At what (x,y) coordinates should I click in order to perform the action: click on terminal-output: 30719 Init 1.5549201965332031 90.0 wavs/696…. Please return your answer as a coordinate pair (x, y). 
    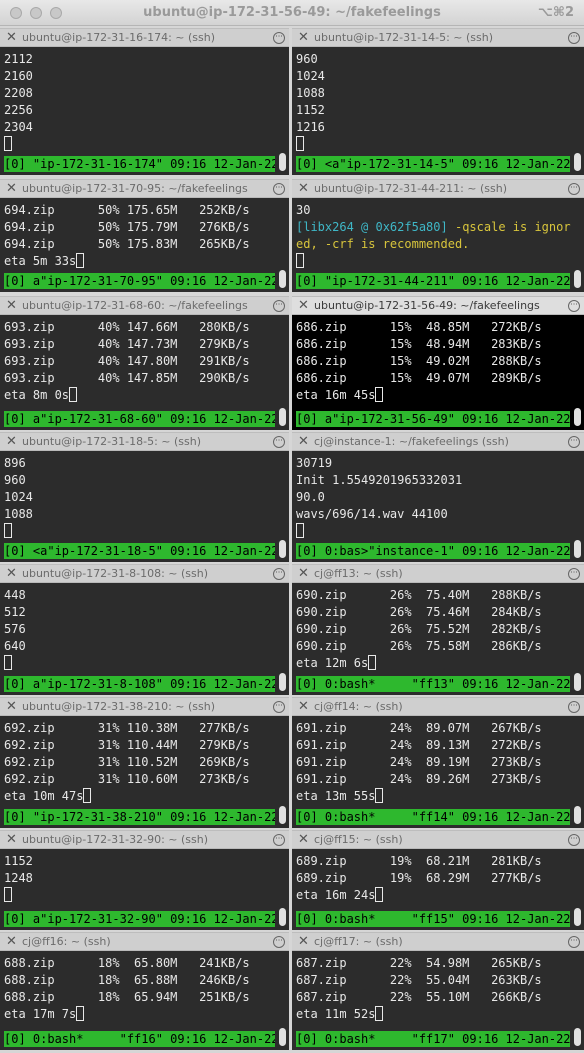
    Looking at the image, I should click on (433, 497).